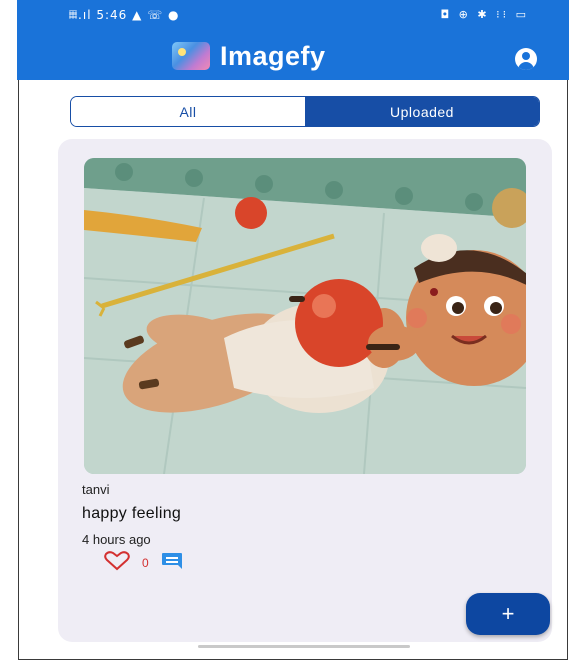 Image resolution: width=581 pixels, height=668 pixels. I want to click on post-time: 4 hours ago, so click(116, 539).